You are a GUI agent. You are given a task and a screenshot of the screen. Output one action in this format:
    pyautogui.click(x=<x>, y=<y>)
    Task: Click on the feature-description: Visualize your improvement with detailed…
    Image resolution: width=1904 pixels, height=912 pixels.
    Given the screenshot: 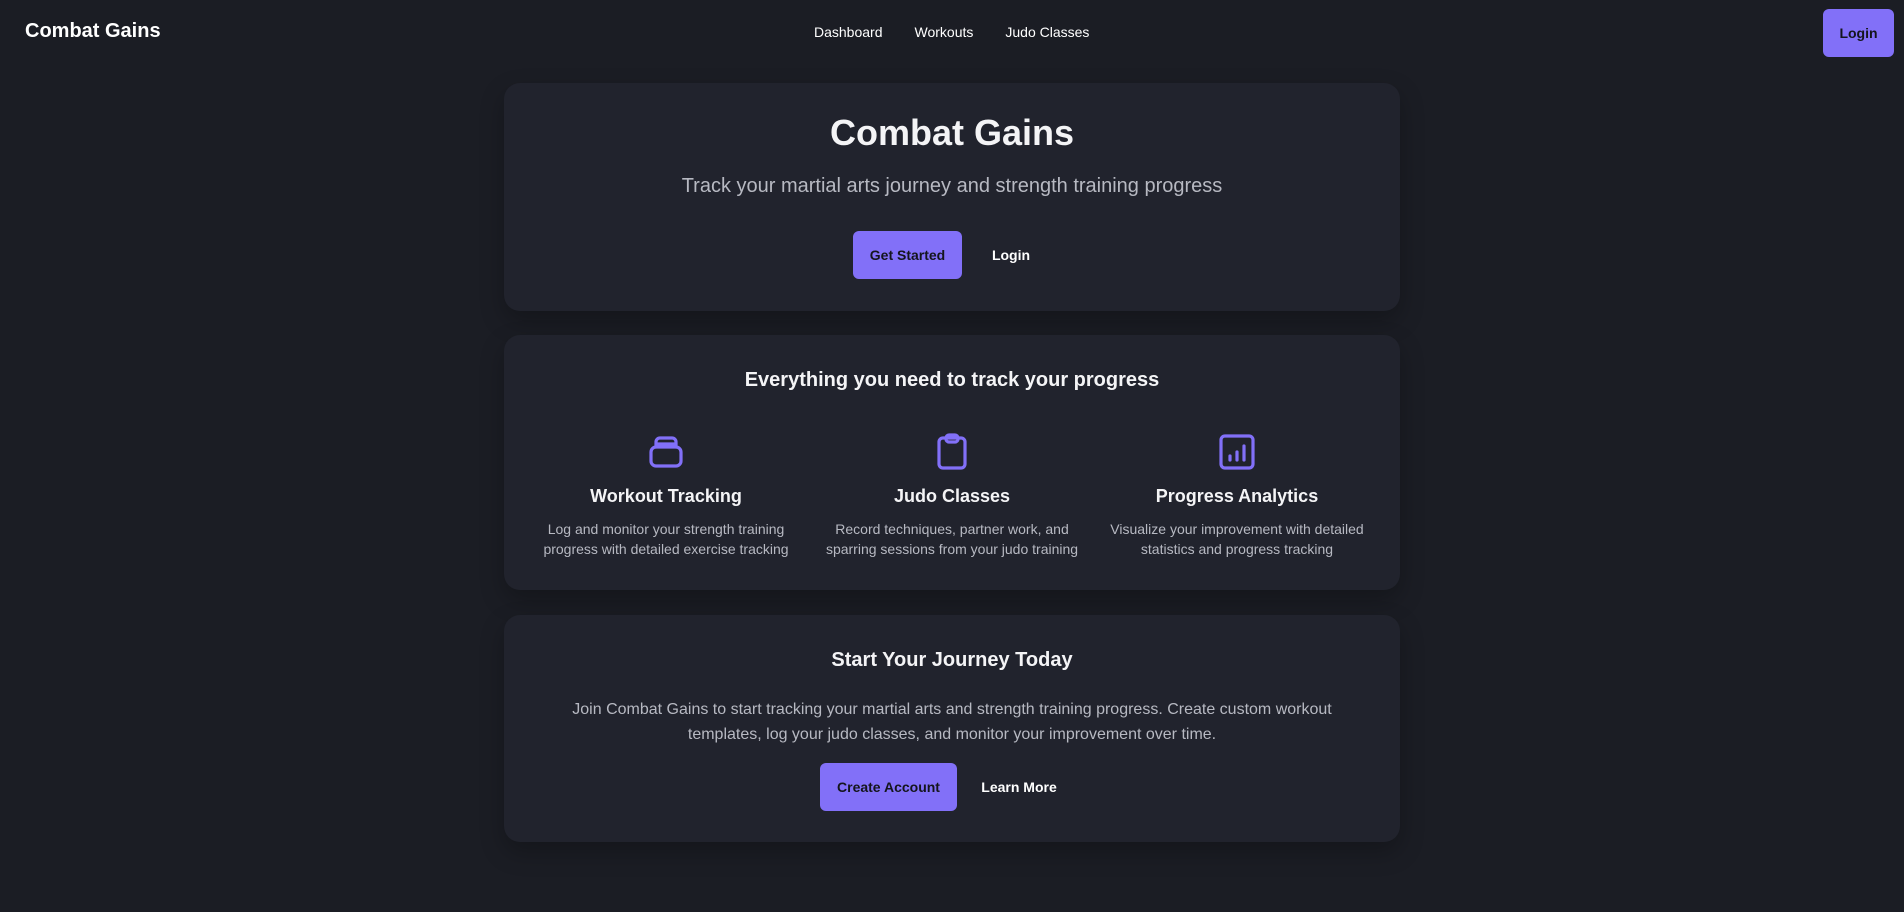 What is the action you would take?
    pyautogui.click(x=1237, y=539)
    